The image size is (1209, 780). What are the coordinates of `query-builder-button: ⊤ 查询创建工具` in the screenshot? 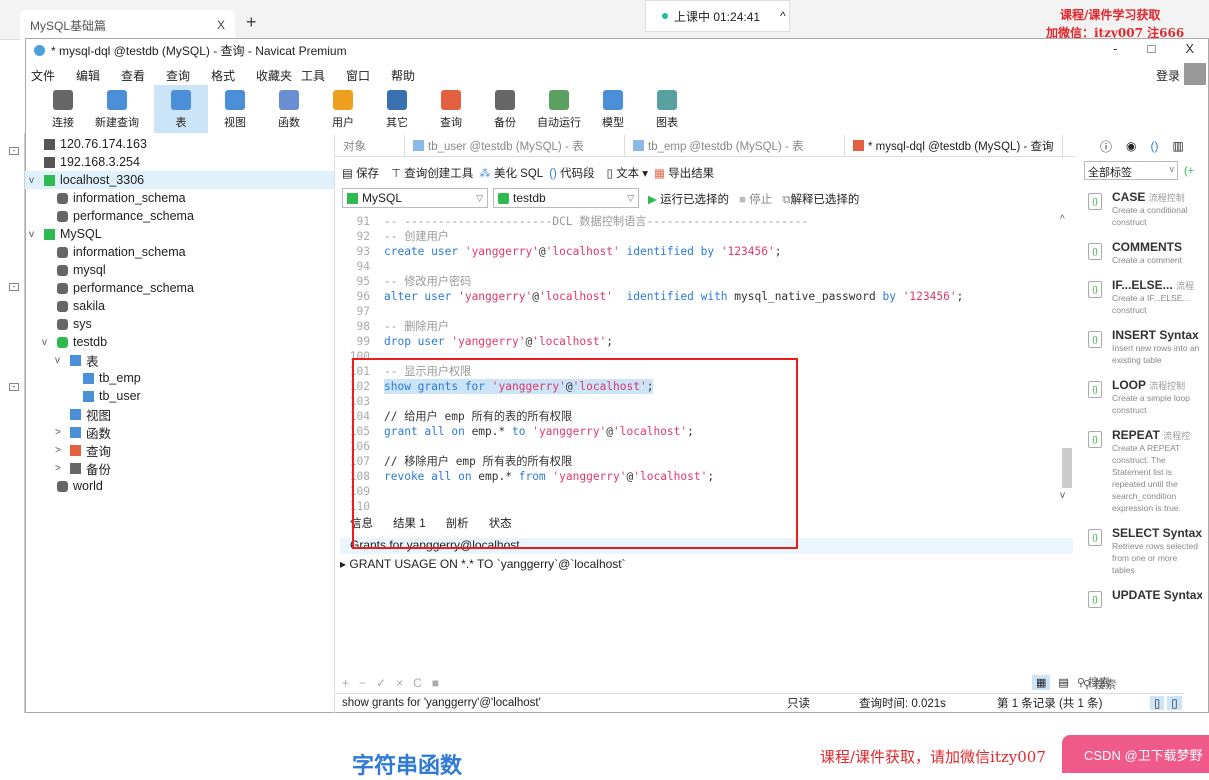 It's located at (432, 173).